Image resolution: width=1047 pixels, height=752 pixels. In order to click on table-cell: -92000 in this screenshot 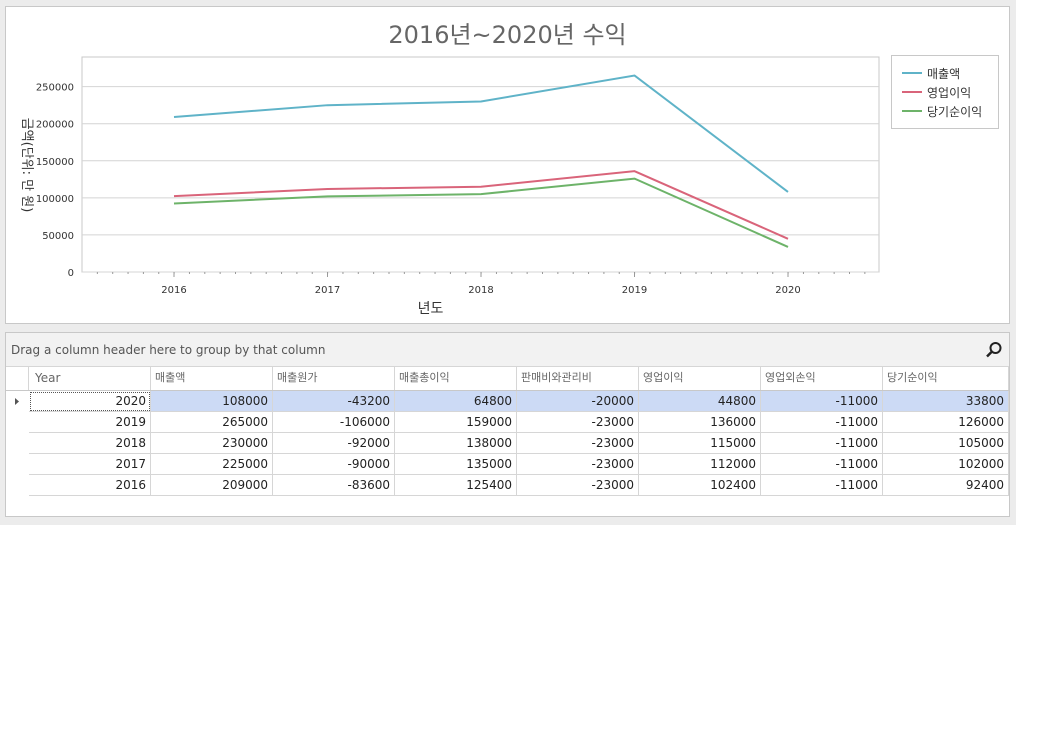, I will do `click(334, 443)`.